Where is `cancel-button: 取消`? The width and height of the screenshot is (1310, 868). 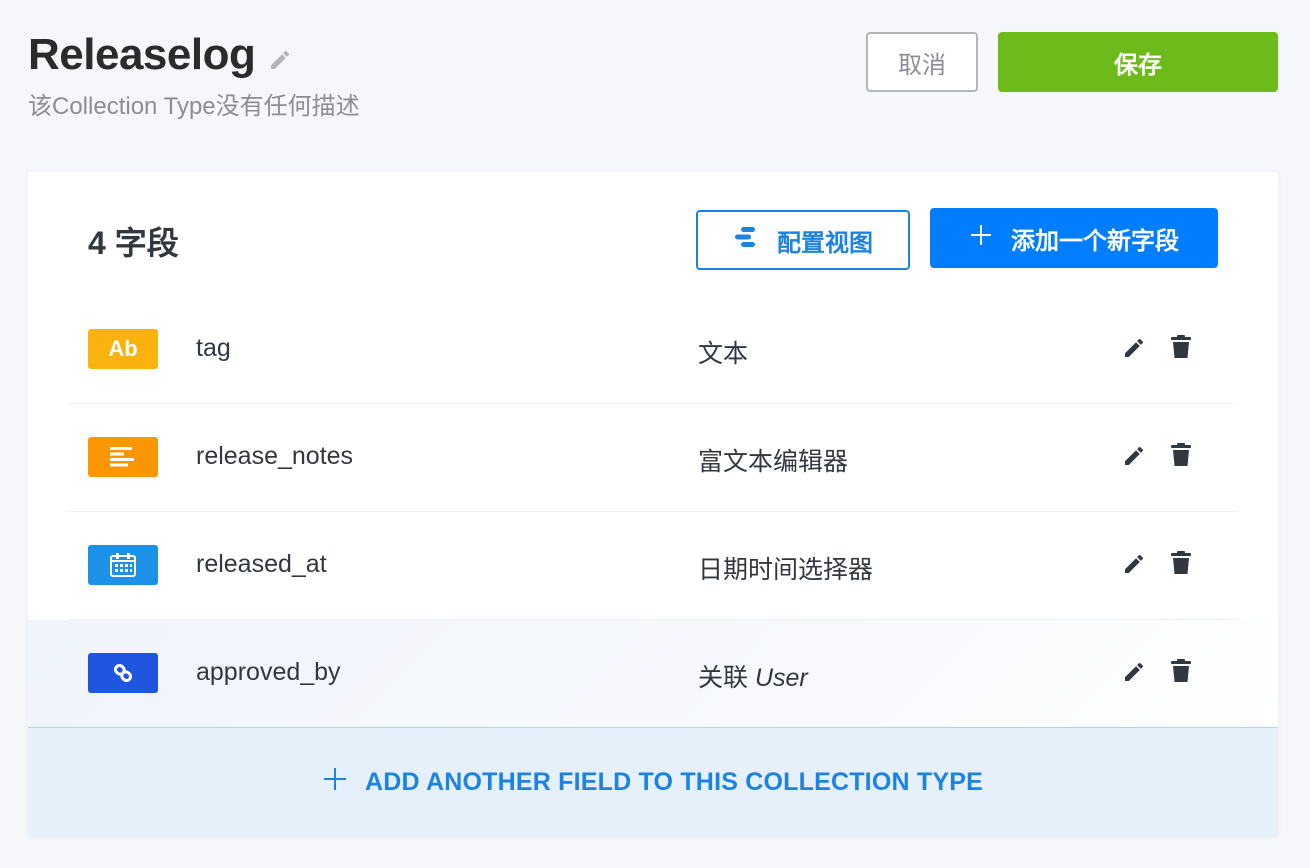 cancel-button: 取消 is located at coordinates (922, 62).